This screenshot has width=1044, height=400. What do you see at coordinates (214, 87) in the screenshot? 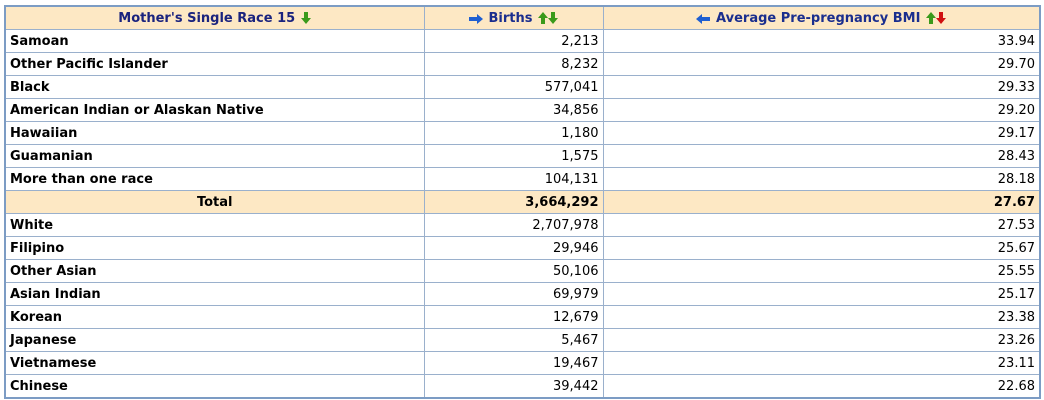
I see `race-cell: Black` at bounding box center [214, 87].